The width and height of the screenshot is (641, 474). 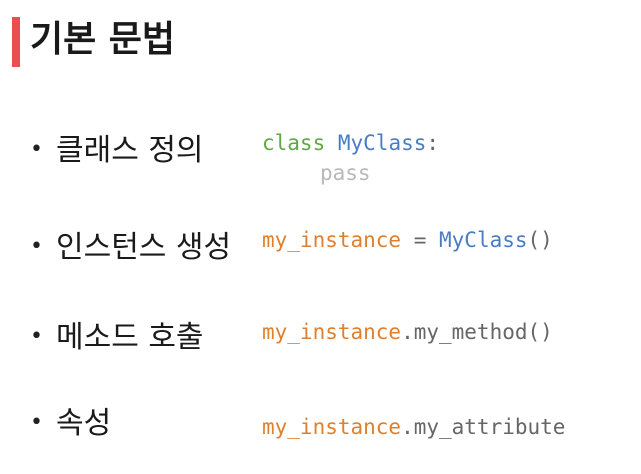 I want to click on code-line-class-declaration: class MyClass:, so click(x=350, y=143).